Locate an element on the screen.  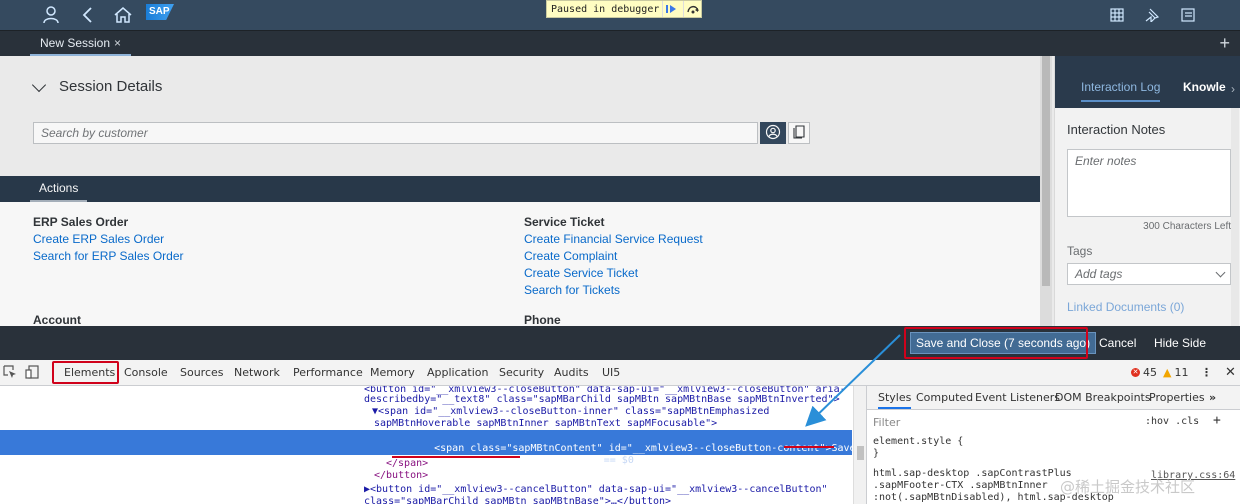
tags-placeholder: Add tags is located at coordinates (1099, 274).